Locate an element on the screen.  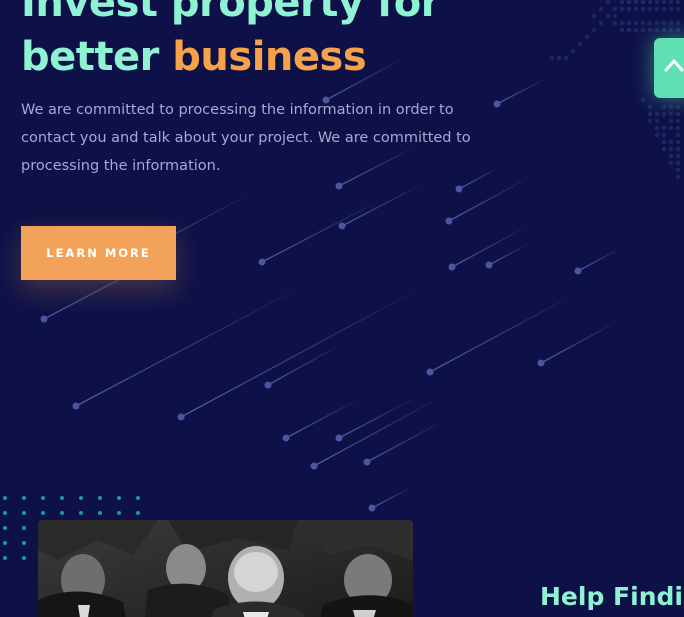
team-photo is located at coordinates (225, 568).